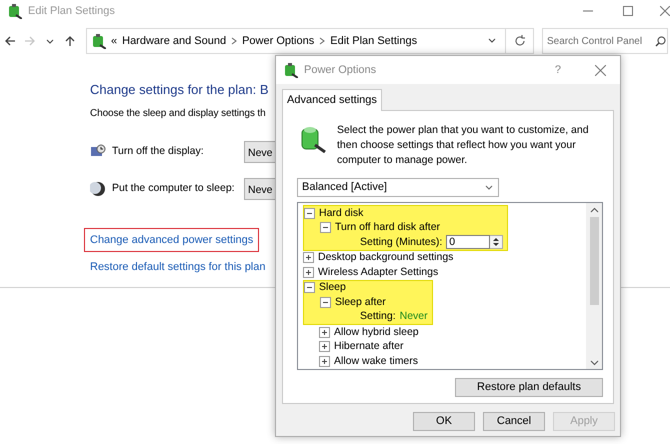 This screenshot has width=670, height=444. I want to click on dialog-button: Cancel, so click(514, 421).